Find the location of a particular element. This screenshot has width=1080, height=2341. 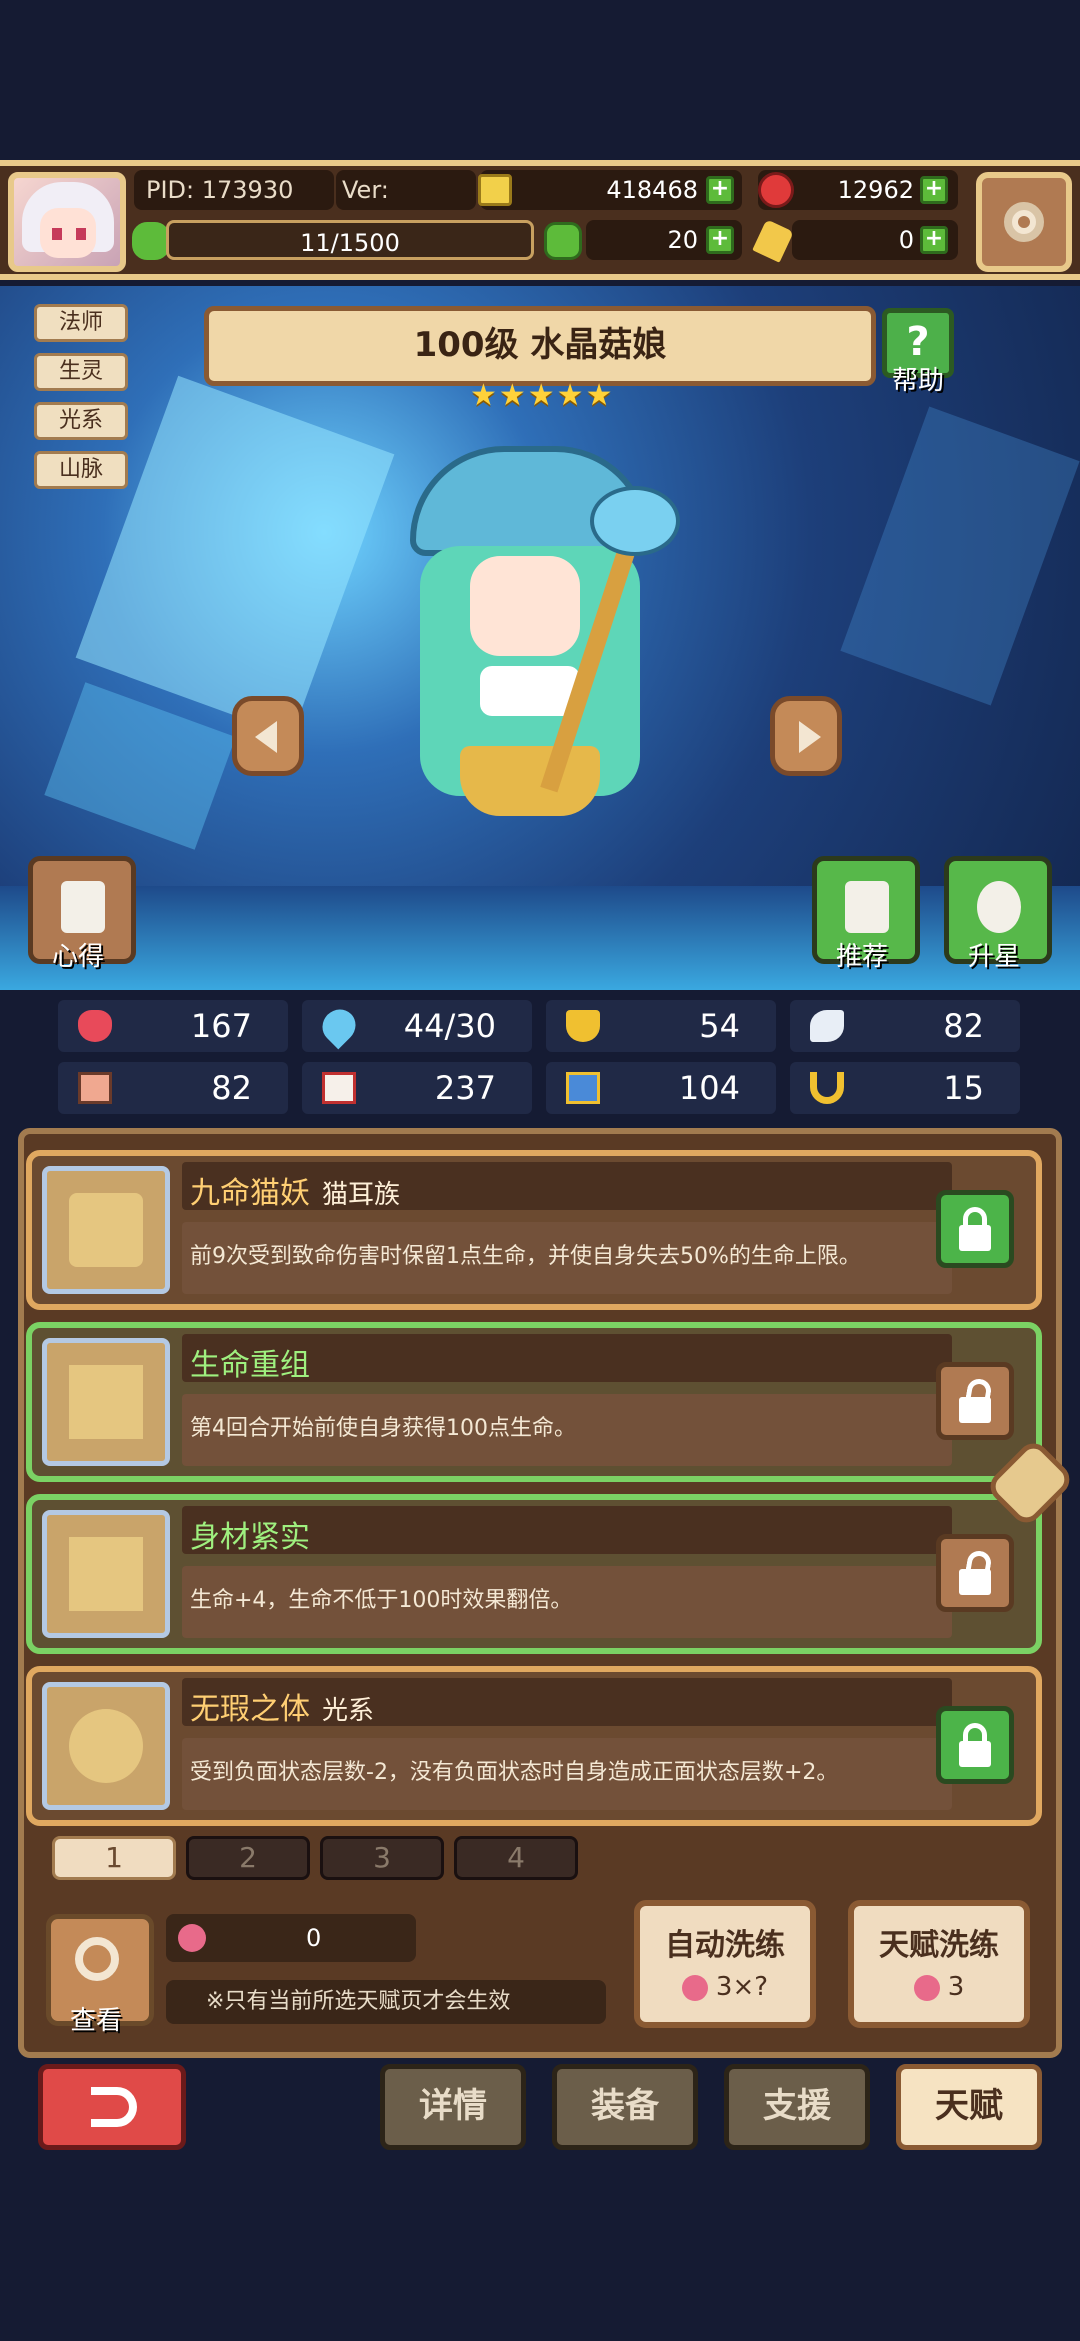

talent-name-row: 身材紧实 is located at coordinates (250, 1534).